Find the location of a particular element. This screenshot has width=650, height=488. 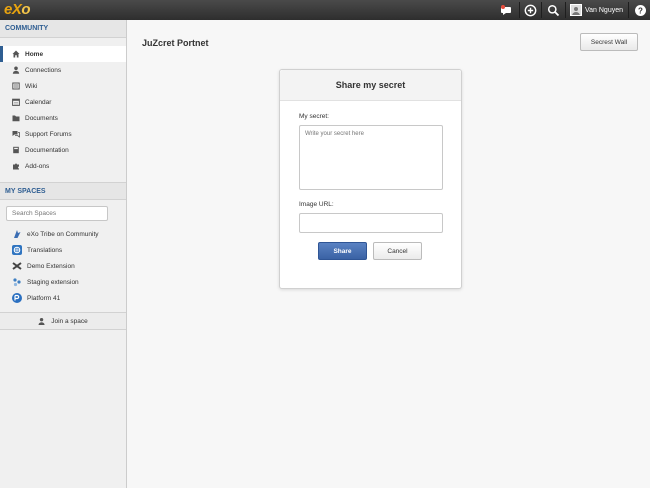

sidebar-item-wiki: Wiki is located at coordinates (63, 86).